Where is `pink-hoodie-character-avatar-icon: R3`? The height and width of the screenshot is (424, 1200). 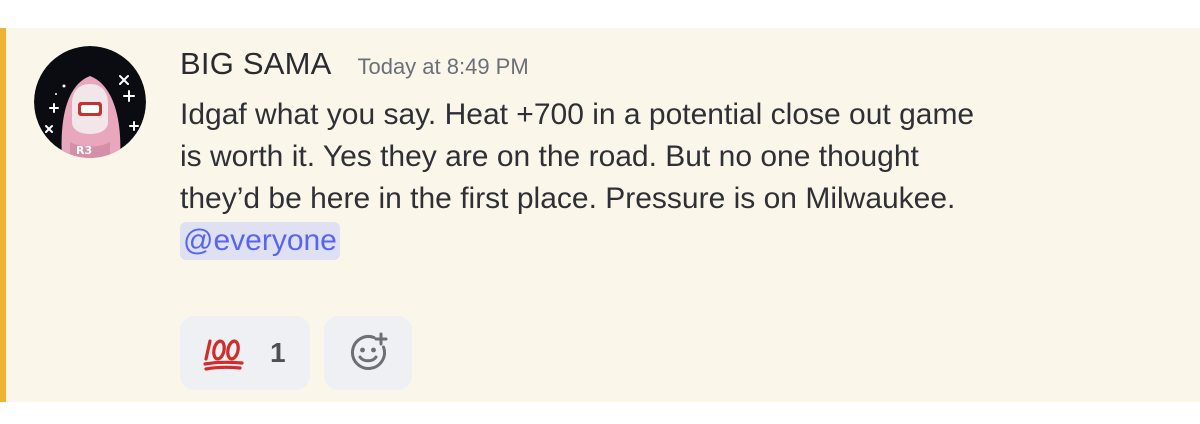 pink-hoodie-character-avatar-icon: R3 is located at coordinates (90, 102).